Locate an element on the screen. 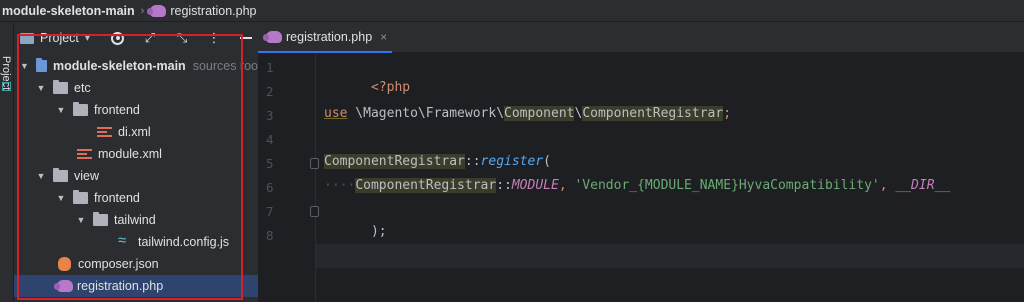 The width and height of the screenshot is (1024, 302). line-number: 4 is located at coordinates (270, 139).